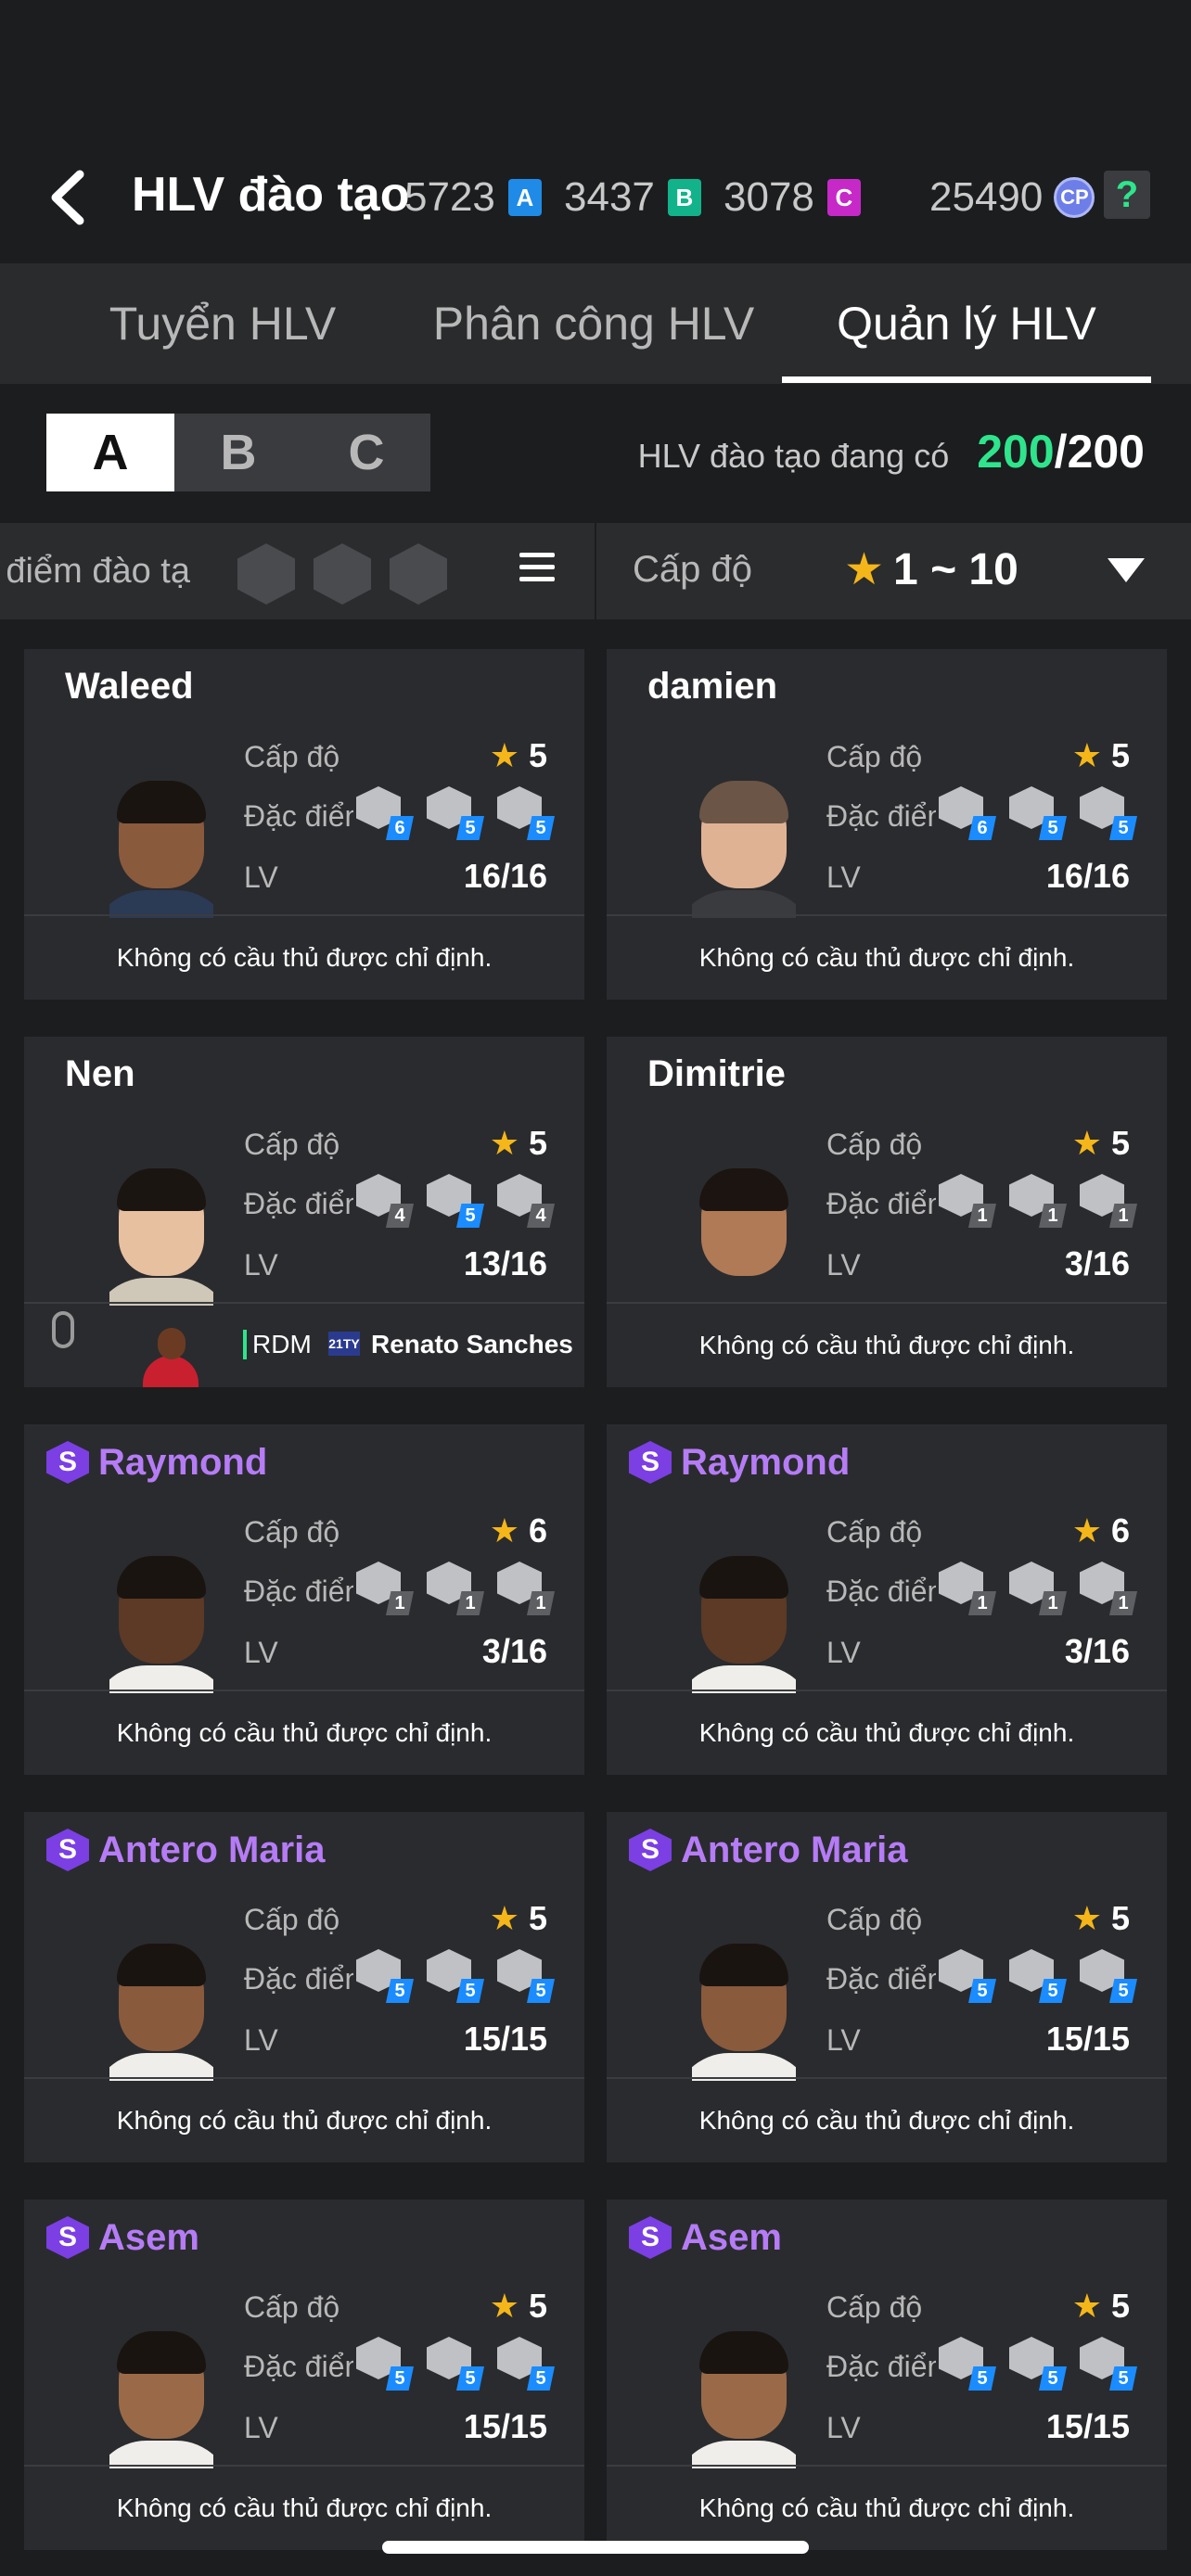  I want to click on coach-name: Dimitrie, so click(716, 1074).